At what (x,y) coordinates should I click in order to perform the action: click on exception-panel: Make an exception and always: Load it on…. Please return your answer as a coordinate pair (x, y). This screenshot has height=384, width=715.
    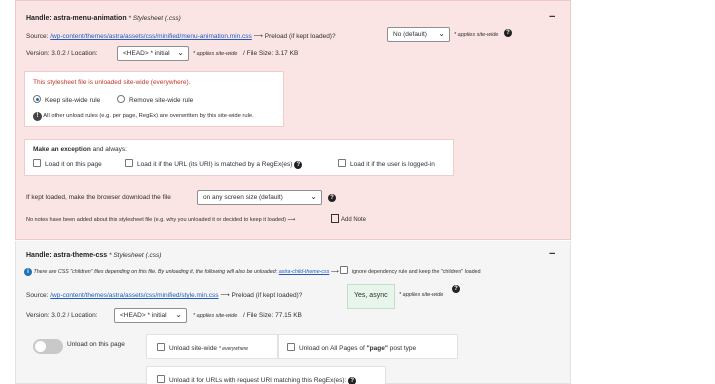
    Looking at the image, I should click on (239, 157).